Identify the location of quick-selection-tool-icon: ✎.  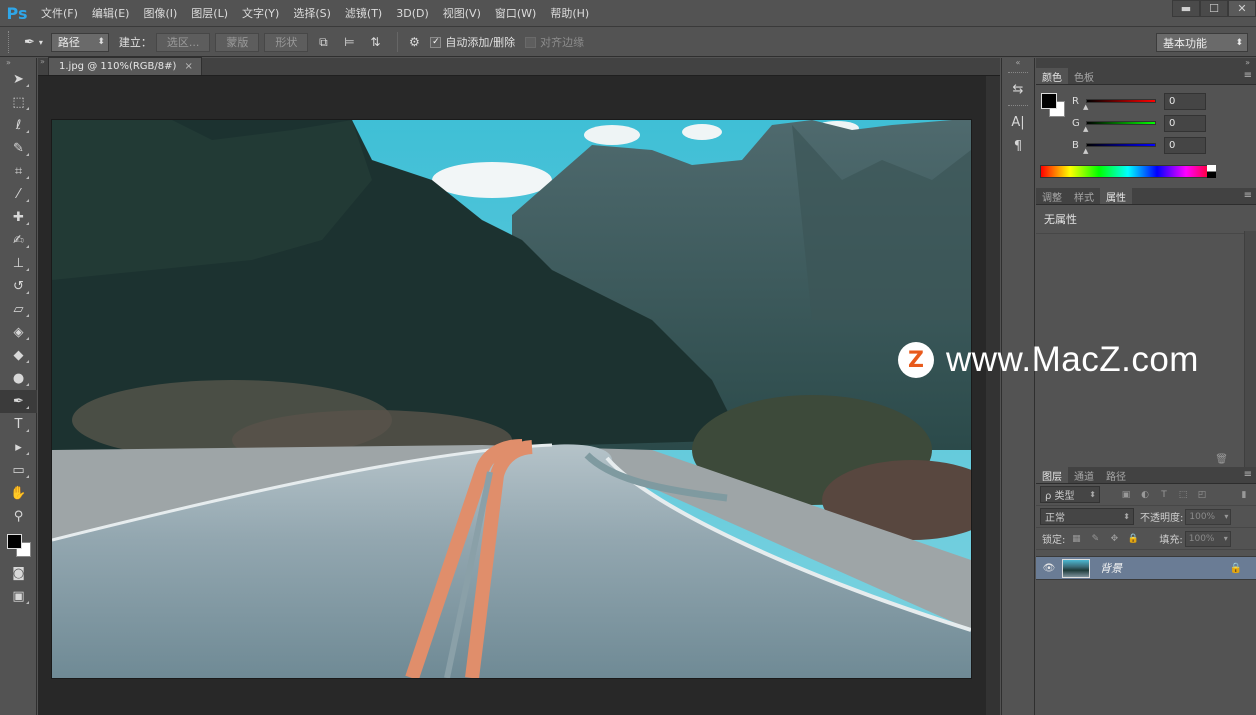
(18, 148).